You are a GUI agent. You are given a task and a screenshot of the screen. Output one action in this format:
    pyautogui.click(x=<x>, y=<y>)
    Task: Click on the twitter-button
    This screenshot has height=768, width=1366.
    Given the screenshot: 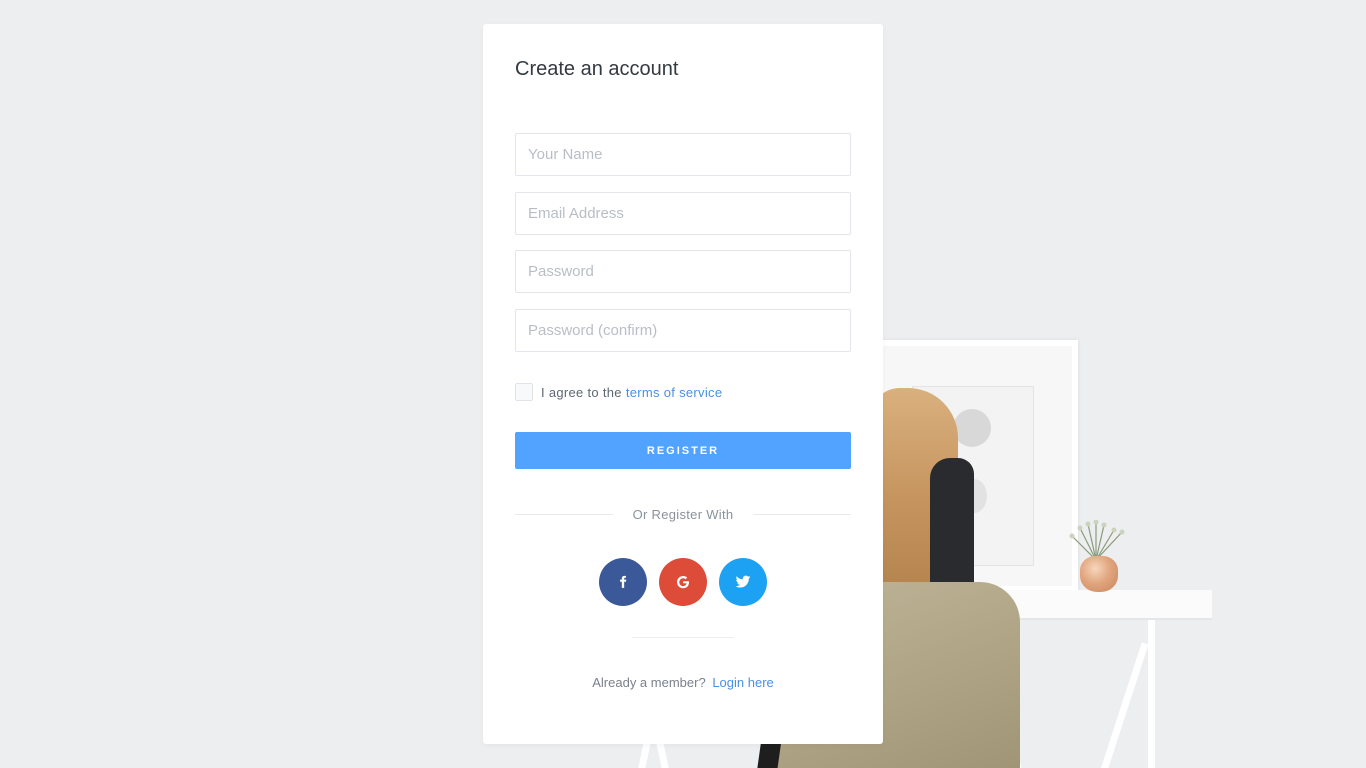 What is the action you would take?
    pyautogui.click(x=743, y=582)
    